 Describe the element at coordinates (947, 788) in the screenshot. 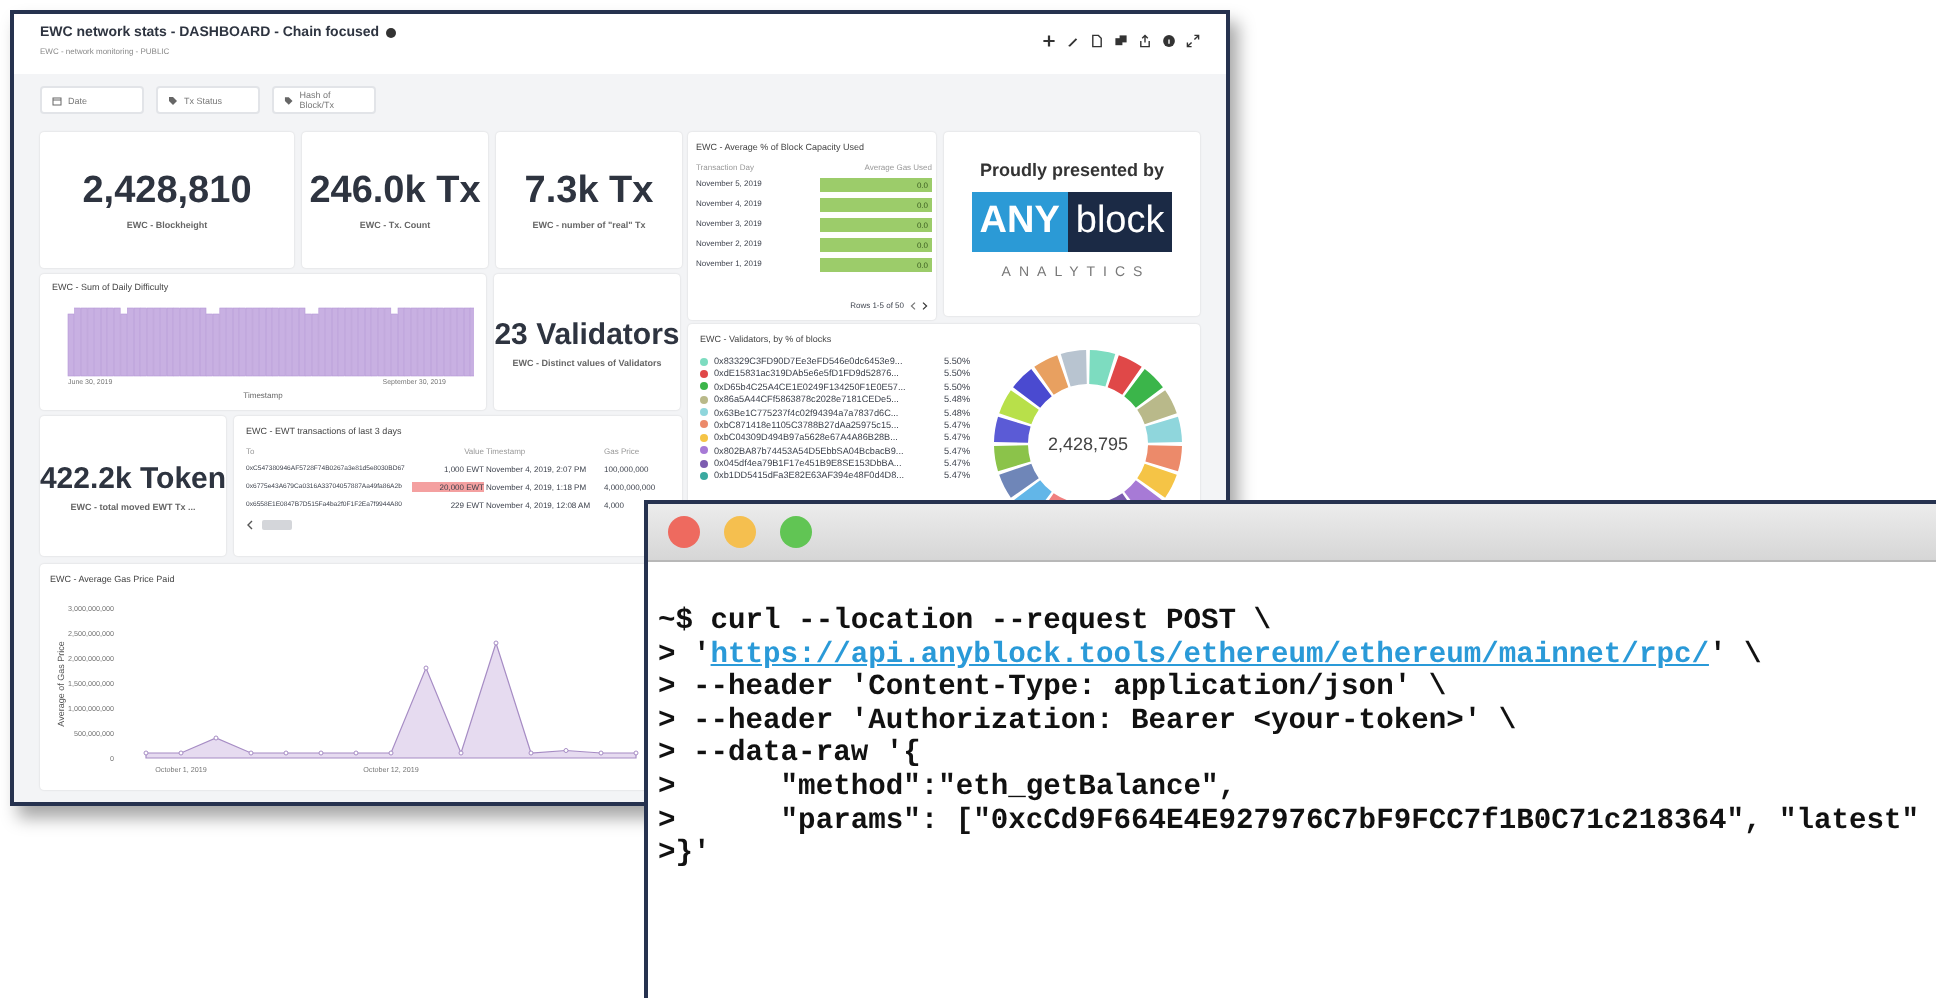

I see `command-line: > "method":"eth_getBalance",` at that location.